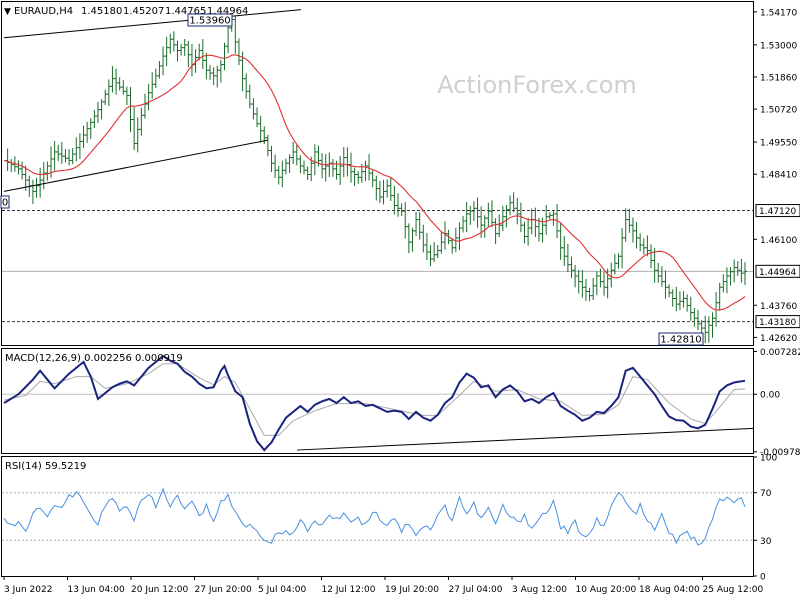  Describe the element at coordinates (777, 212) in the screenshot. I see `price-axis-tag: 1.47120` at that location.